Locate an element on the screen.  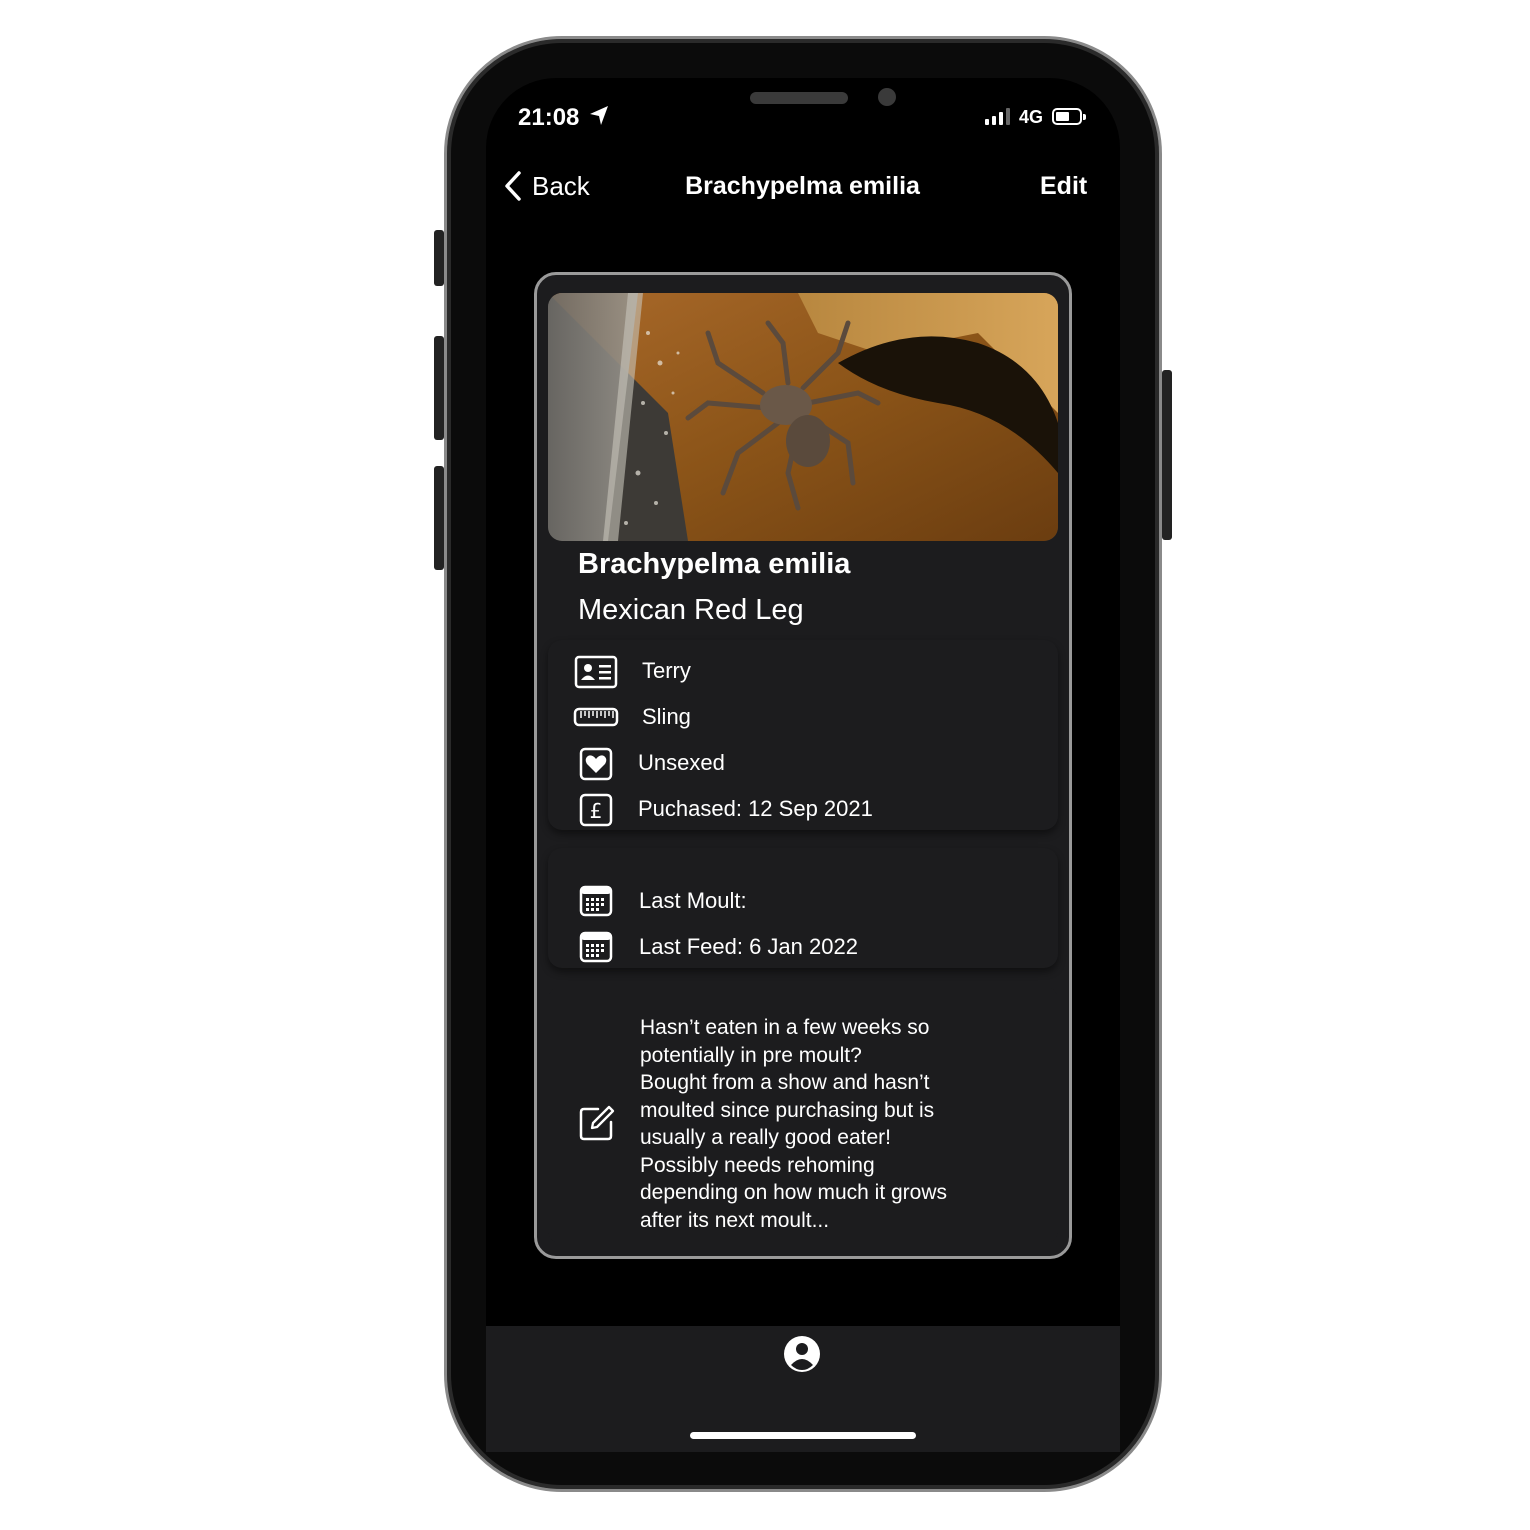
front-camera is located at coordinates (887, 97).